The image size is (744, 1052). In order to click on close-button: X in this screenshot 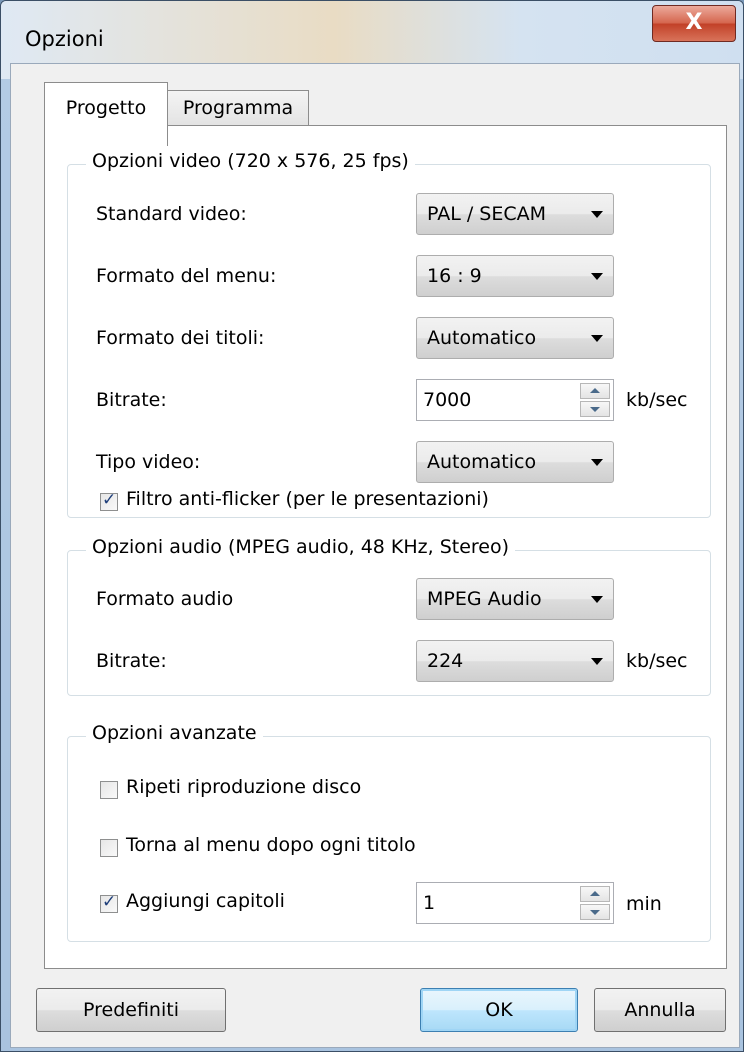, I will do `click(694, 23)`.